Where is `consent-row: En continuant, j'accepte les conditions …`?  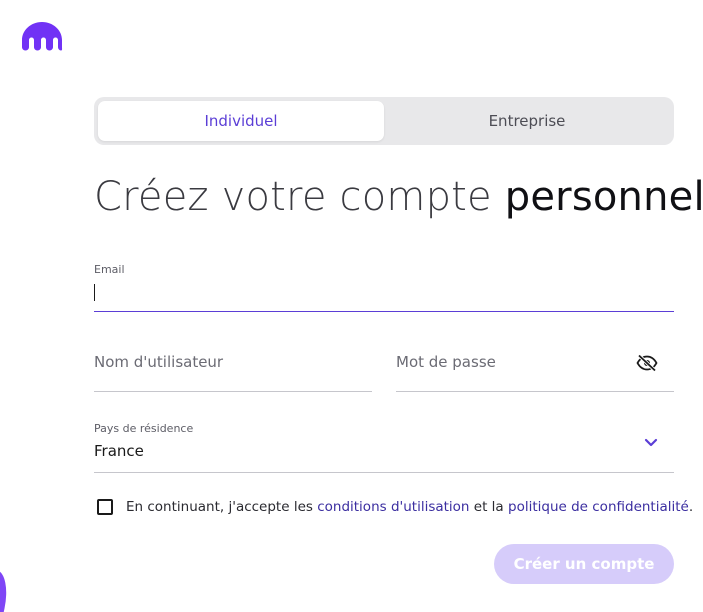 consent-row: En continuant, j'accepte les conditions … is located at coordinates (393, 507).